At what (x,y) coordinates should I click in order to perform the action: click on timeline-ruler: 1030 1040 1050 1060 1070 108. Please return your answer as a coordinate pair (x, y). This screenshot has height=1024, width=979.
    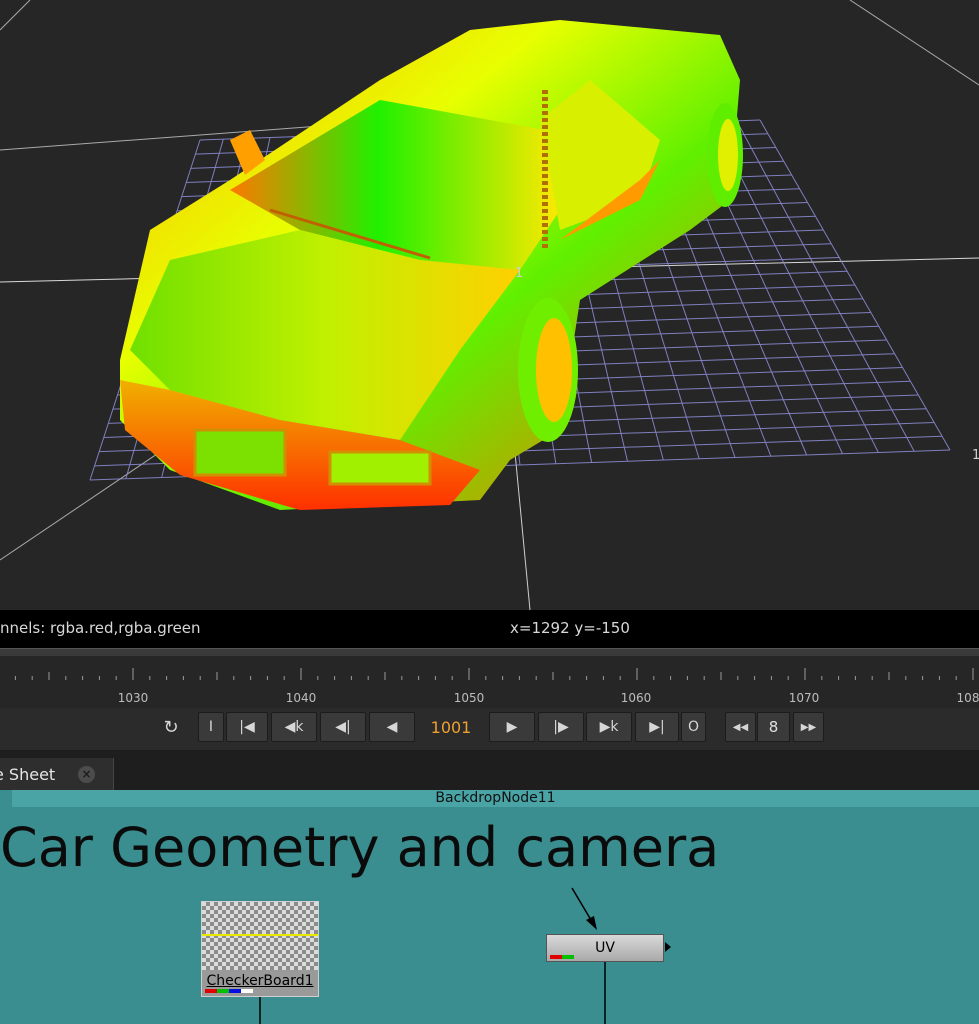
    Looking at the image, I should click on (489, 682).